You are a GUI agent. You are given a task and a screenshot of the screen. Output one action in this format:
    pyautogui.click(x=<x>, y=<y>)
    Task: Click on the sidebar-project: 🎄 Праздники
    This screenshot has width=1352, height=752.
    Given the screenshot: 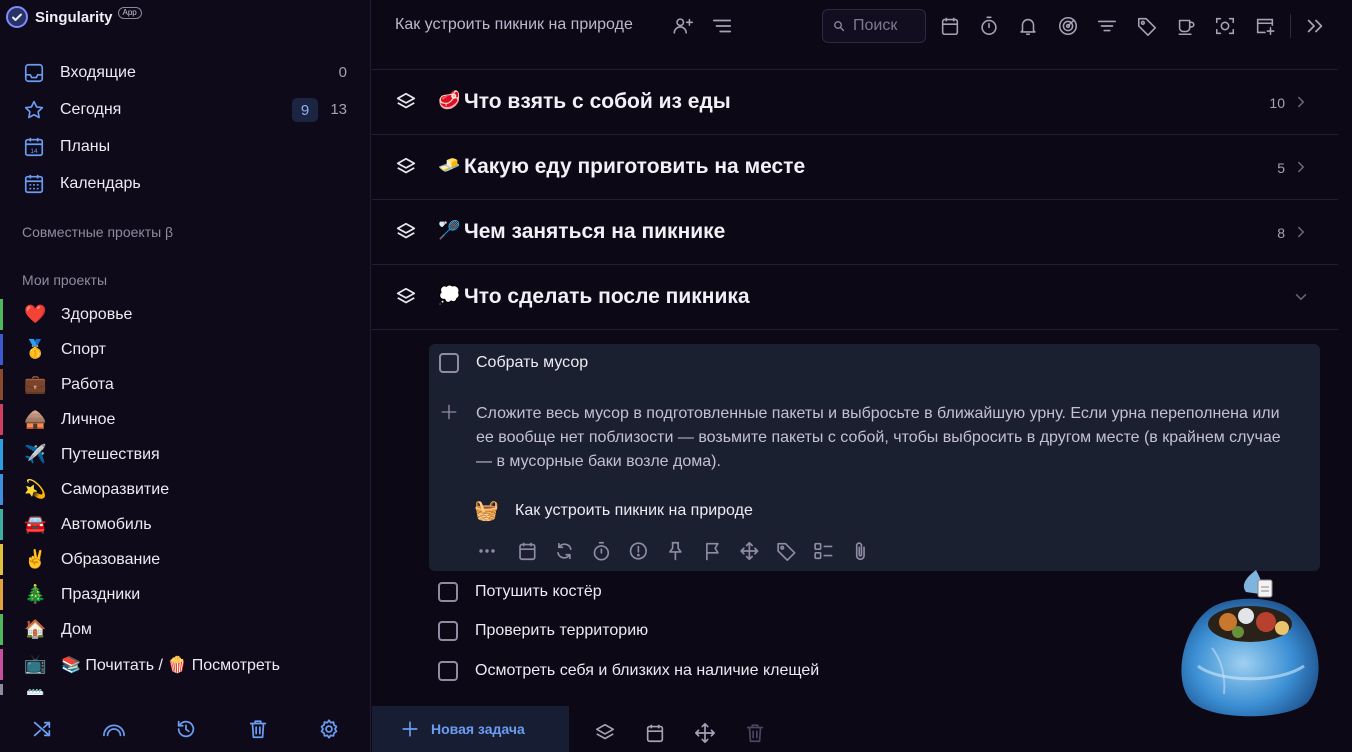 What is the action you would take?
    pyautogui.click(x=185, y=594)
    